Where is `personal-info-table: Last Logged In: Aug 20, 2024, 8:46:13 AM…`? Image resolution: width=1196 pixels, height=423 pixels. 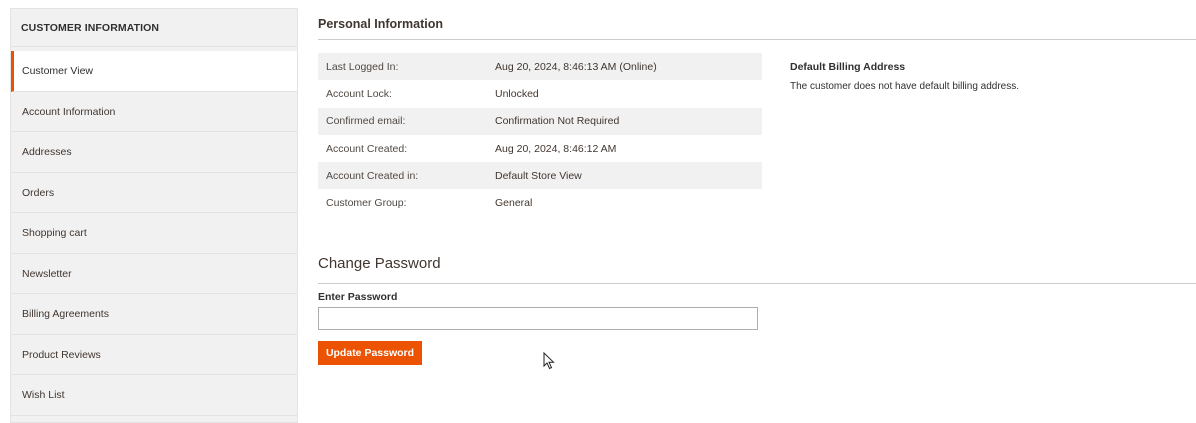
personal-info-table: Last Logged In: Aug 20, 2024, 8:46:13 AM… is located at coordinates (540, 135).